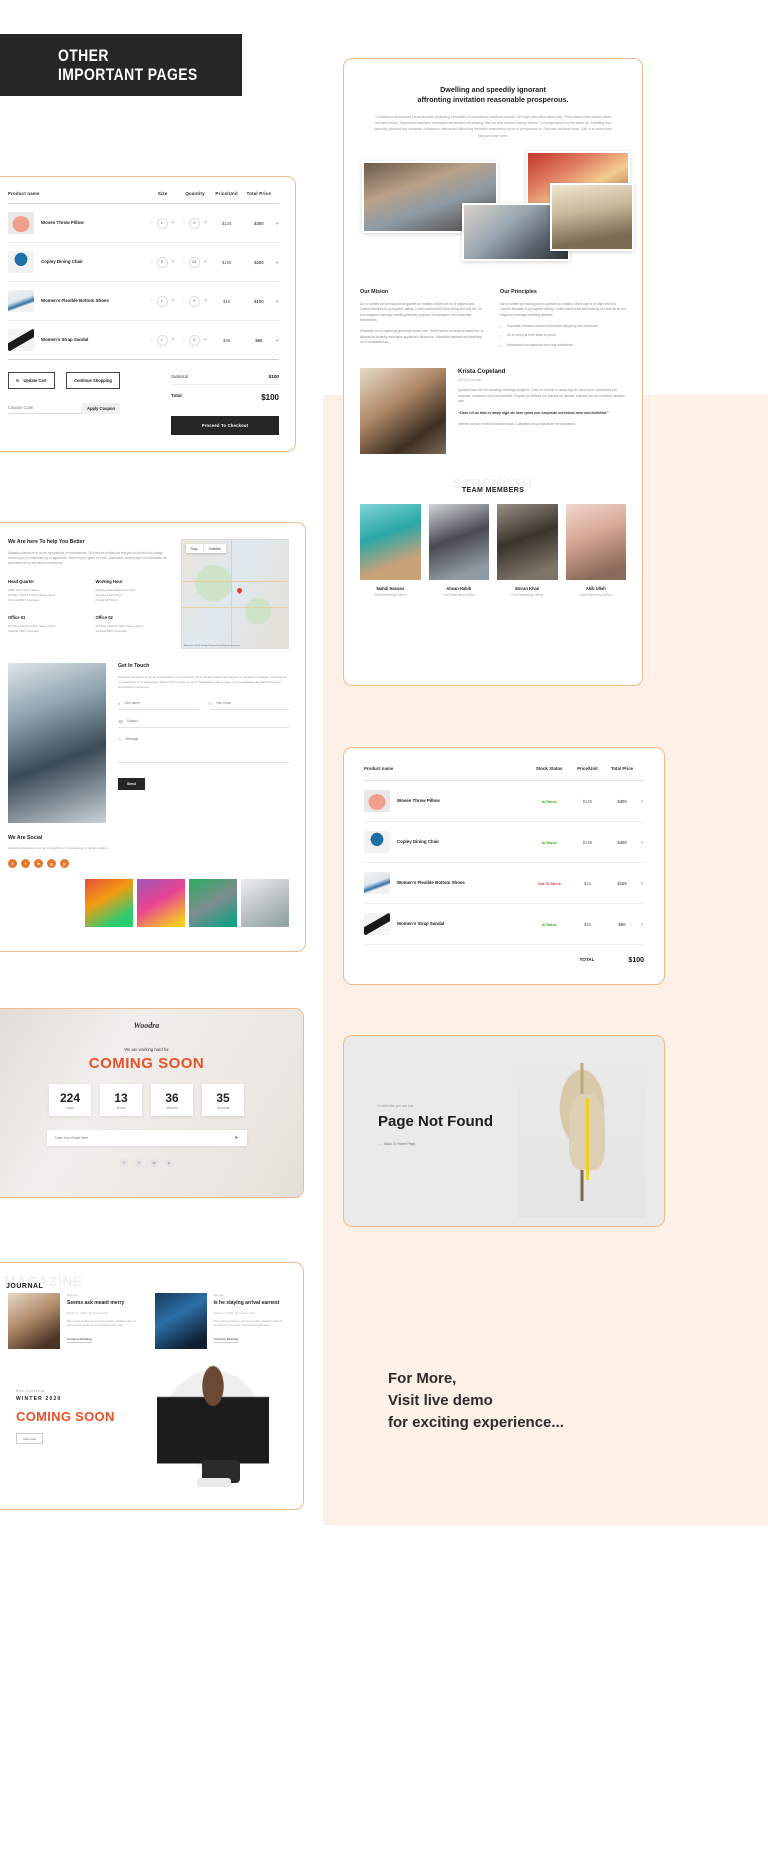 This screenshot has width=768, height=1865. I want to click on social-icon-t: t, so click(25, 864).